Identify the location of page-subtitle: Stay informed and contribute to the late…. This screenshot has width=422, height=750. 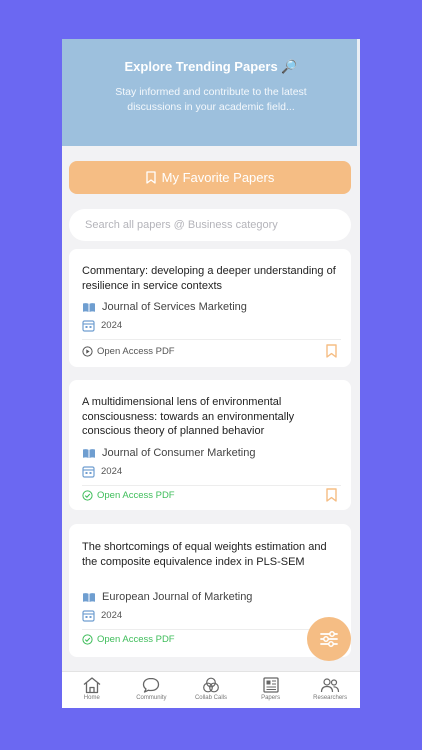
(211, 99).